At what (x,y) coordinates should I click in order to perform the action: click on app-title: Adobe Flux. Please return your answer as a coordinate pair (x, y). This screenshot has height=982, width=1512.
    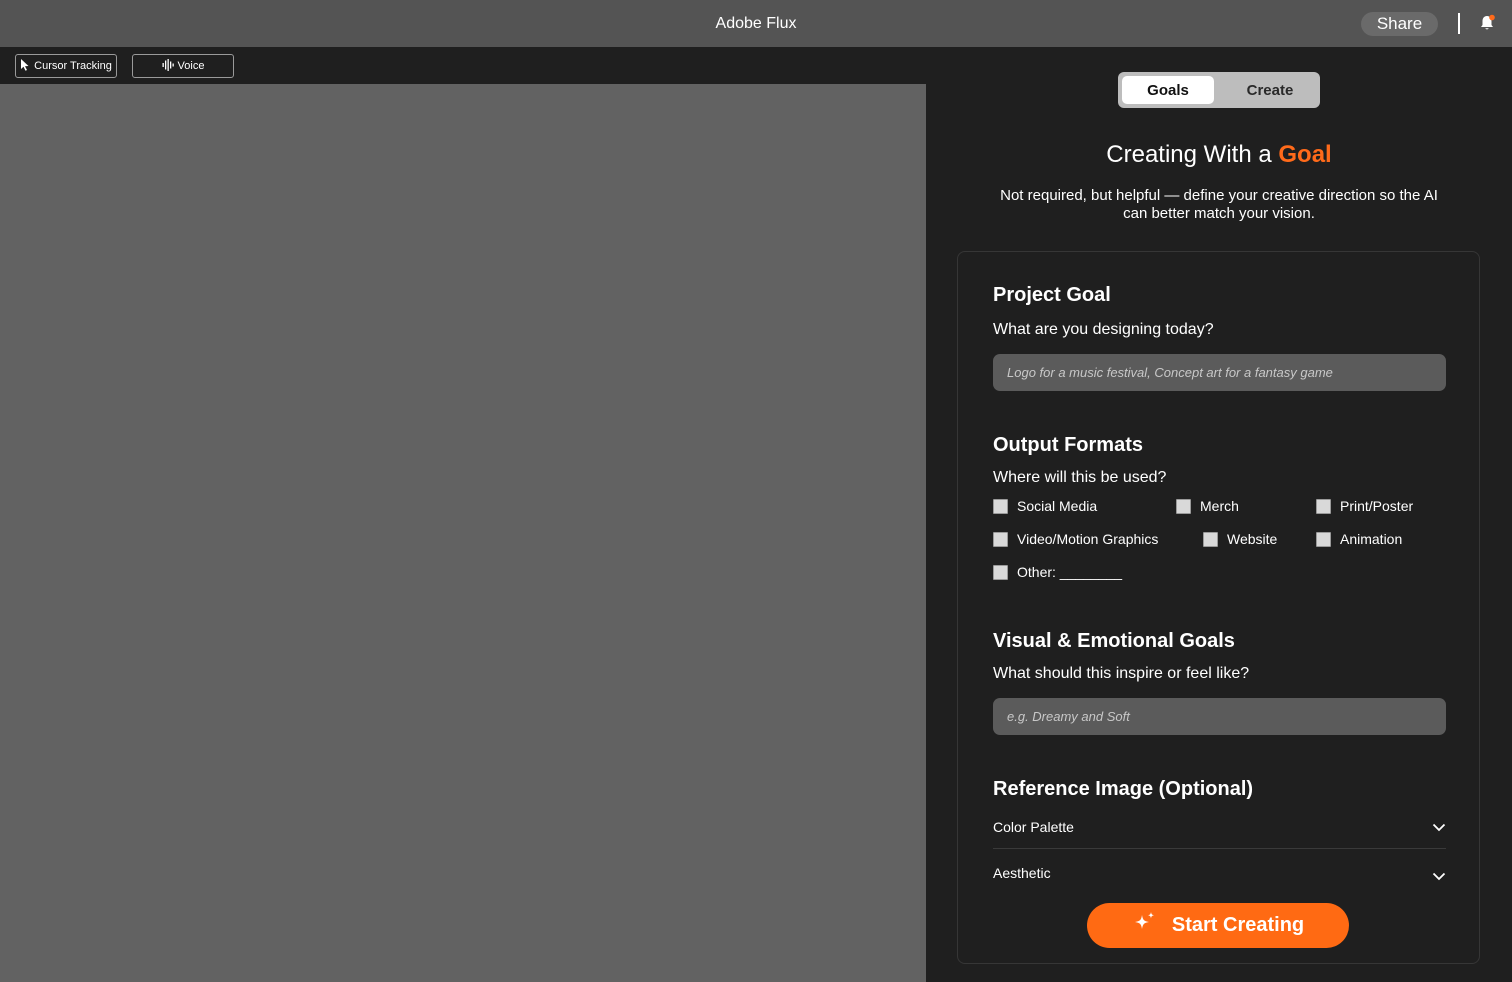
    Looking at the image, I should click on (756, 23).